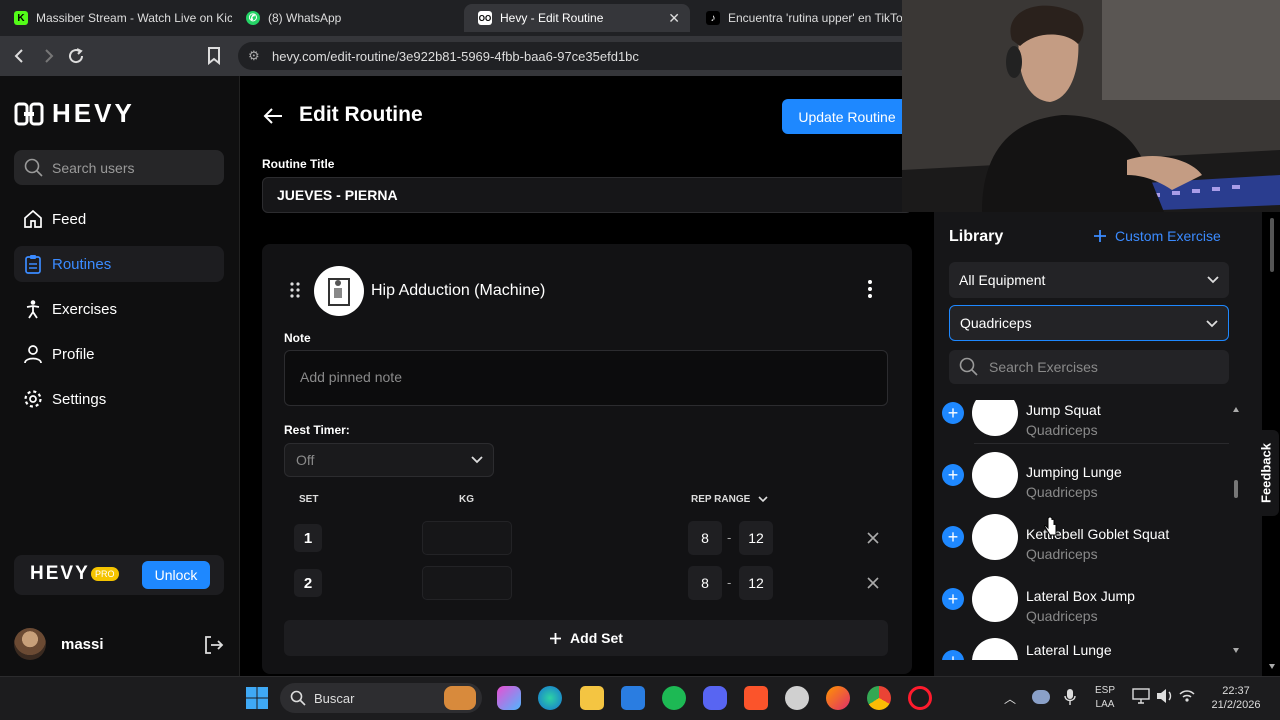 This screenshot has height=720, width=1280. I want to click on custom-exercise-button: Custom Exercise, so click(1157, 236).